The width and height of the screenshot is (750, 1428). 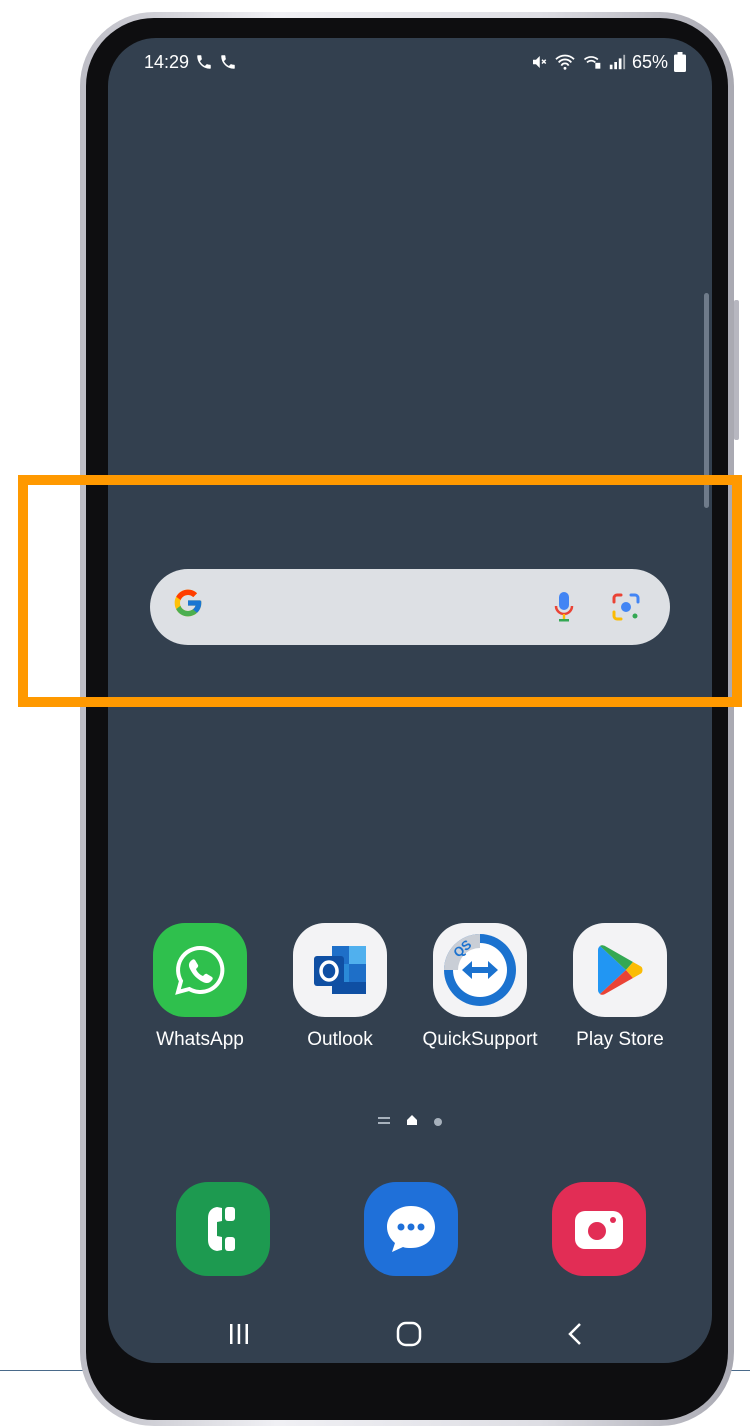 I want to click on whatsapp-icon, so click(x=200, y=970).